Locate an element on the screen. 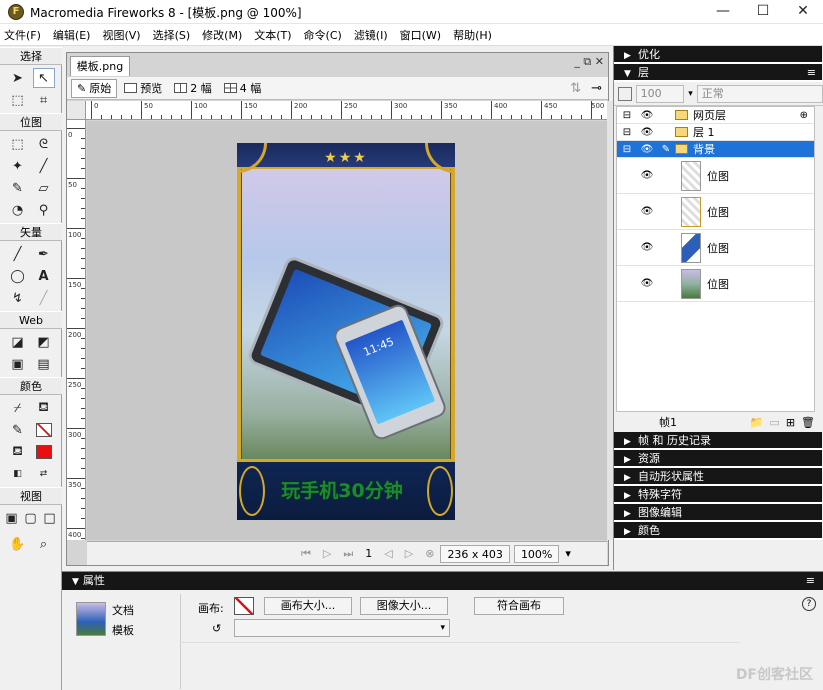 The height and width of the screenshot is (690, 823). pencil-icon: ✎ is located at coordinates (666, 149).